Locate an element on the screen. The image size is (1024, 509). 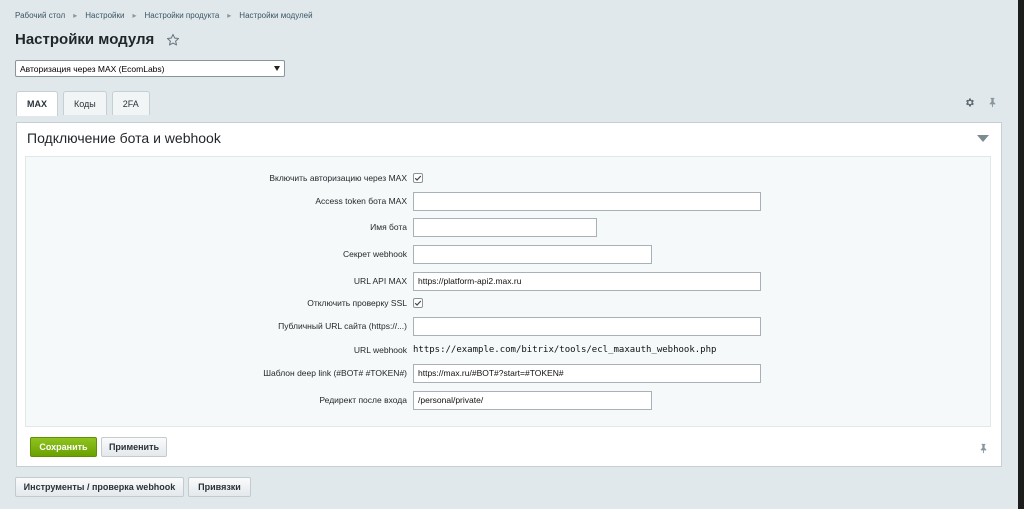
tab-bar: MAX Коды 2FA is located at coordinates (85, 103).